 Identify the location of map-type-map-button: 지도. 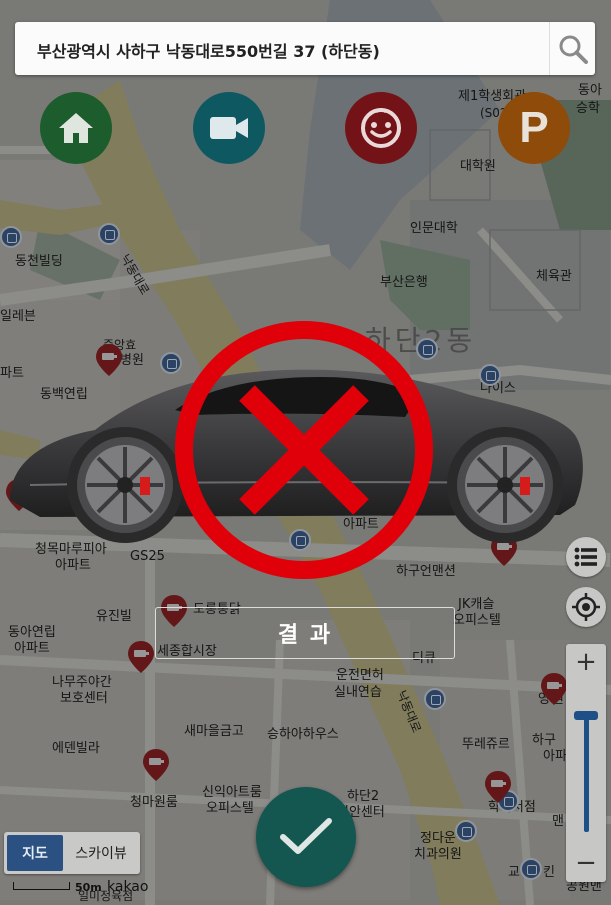
(35, 853).